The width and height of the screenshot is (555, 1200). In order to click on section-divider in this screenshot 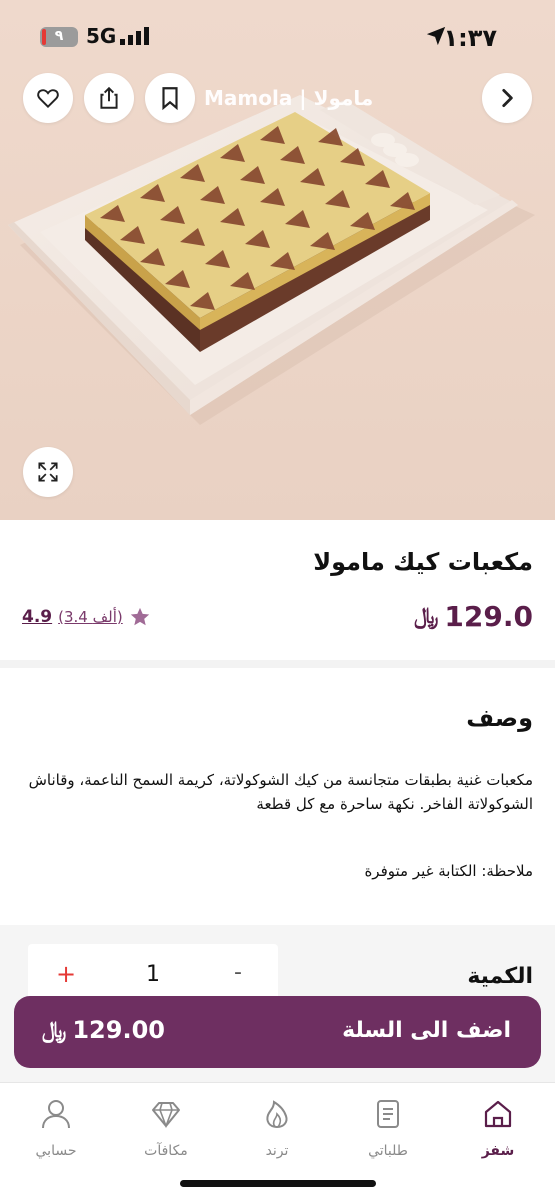, I will do `click(277, 664)`.